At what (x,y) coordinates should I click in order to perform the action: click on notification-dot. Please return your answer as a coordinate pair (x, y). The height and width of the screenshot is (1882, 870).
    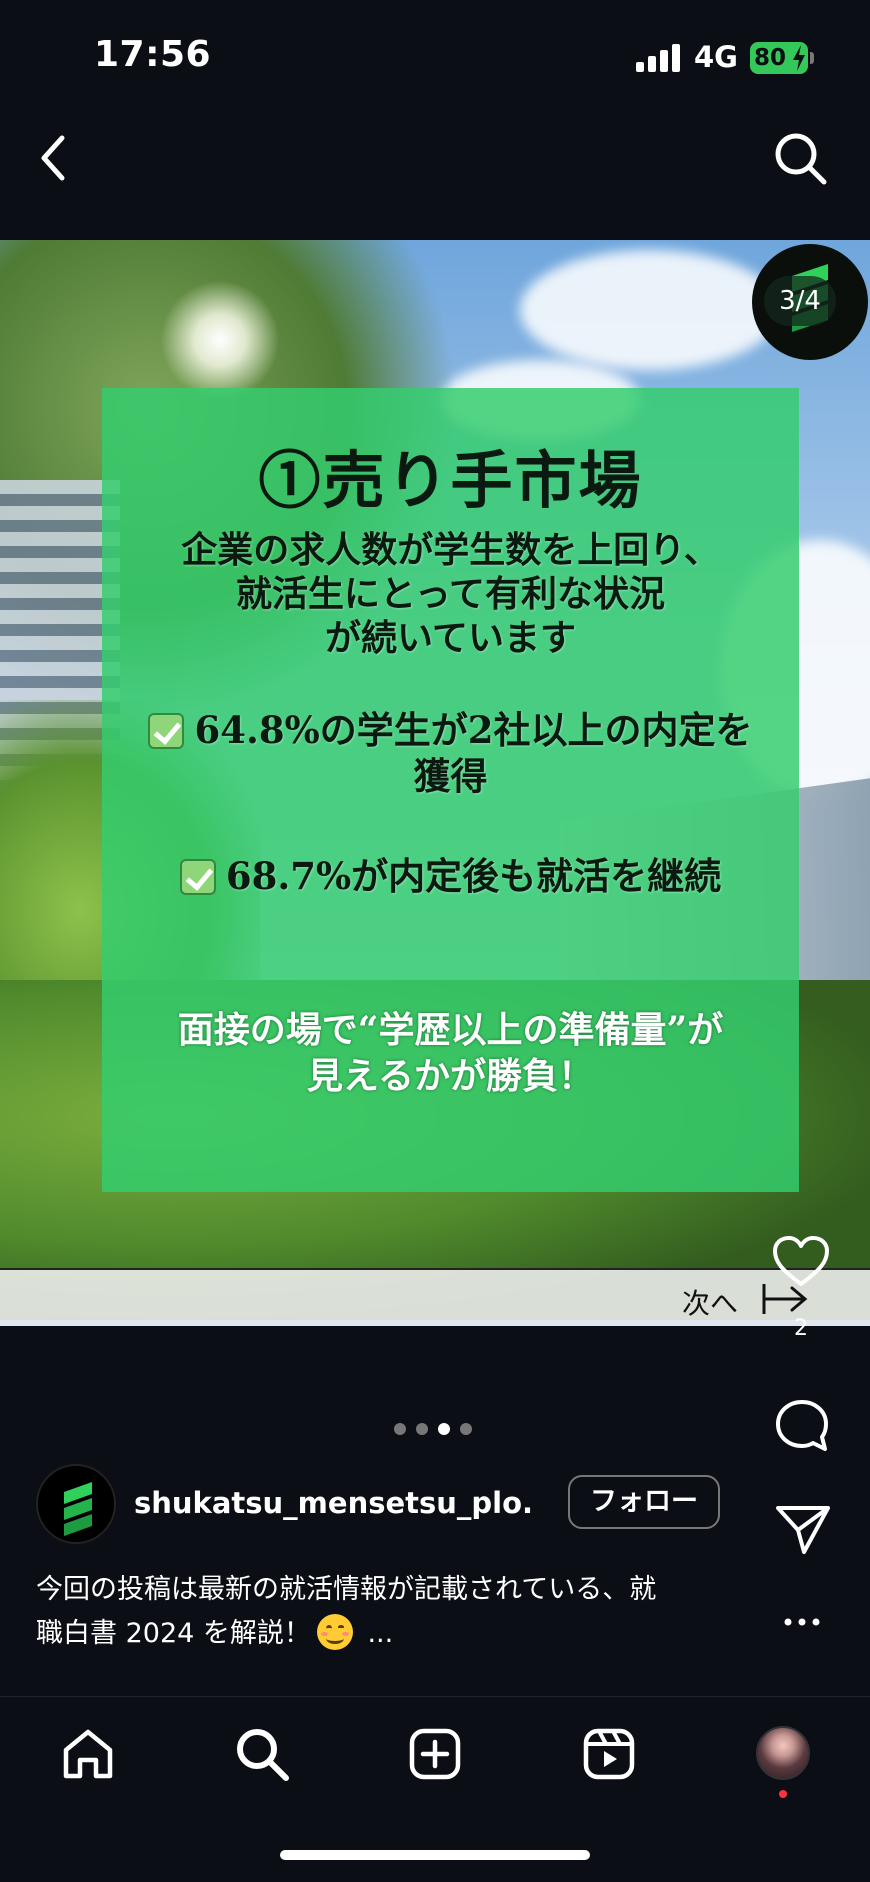
    Looking at the image, I should click on (783, 1794).